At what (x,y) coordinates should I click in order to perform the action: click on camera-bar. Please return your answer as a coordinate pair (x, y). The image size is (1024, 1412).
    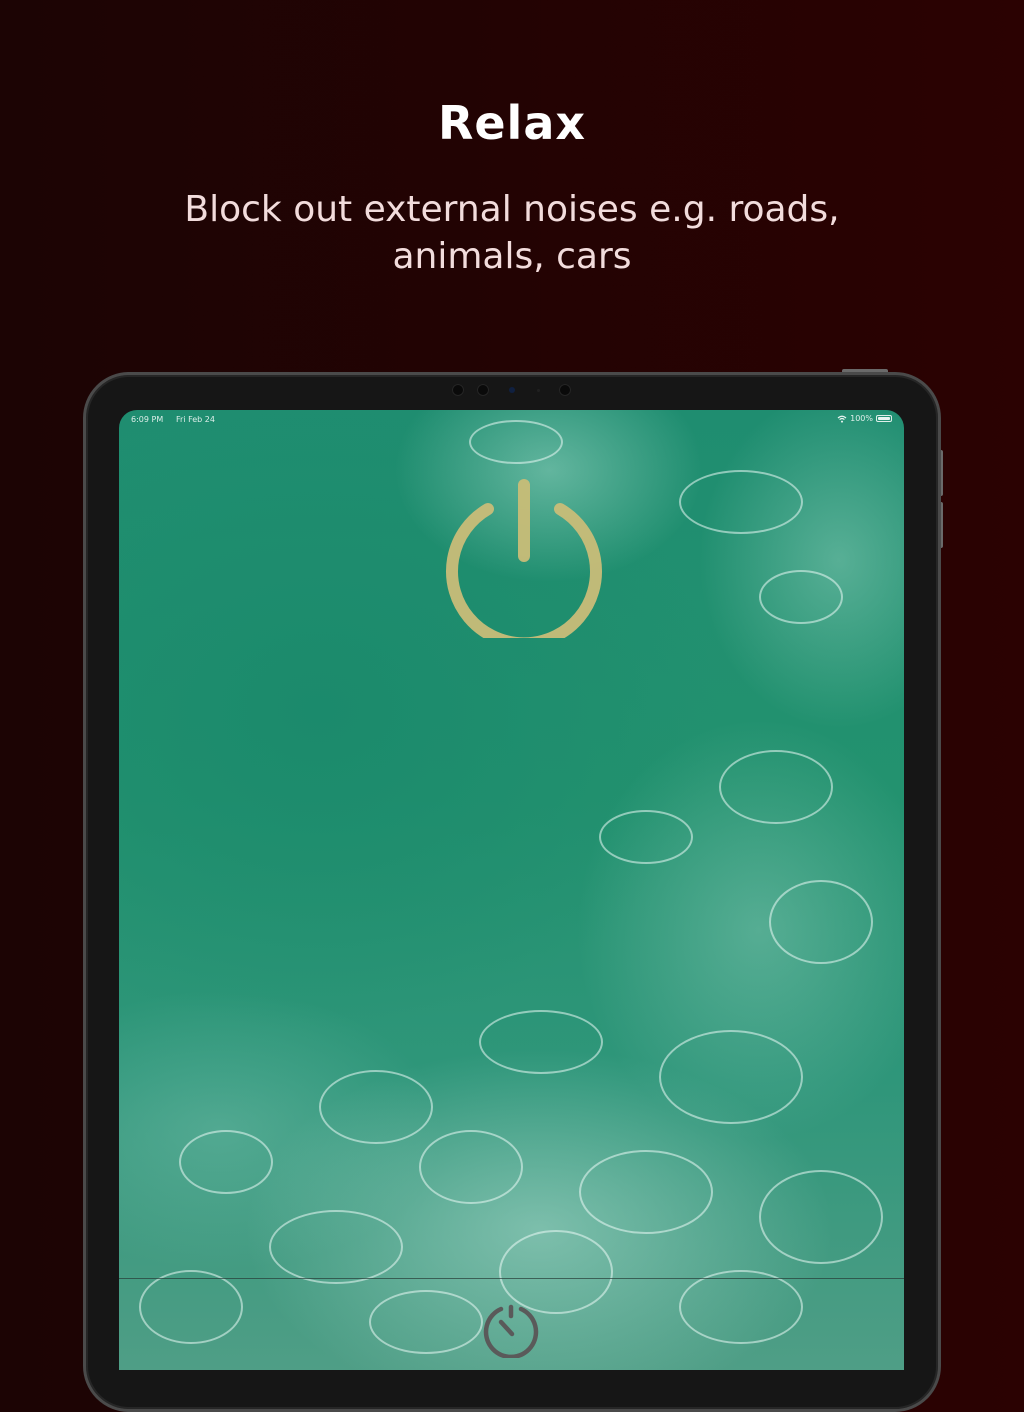
    Looking at the image, I should click on (515, 390).